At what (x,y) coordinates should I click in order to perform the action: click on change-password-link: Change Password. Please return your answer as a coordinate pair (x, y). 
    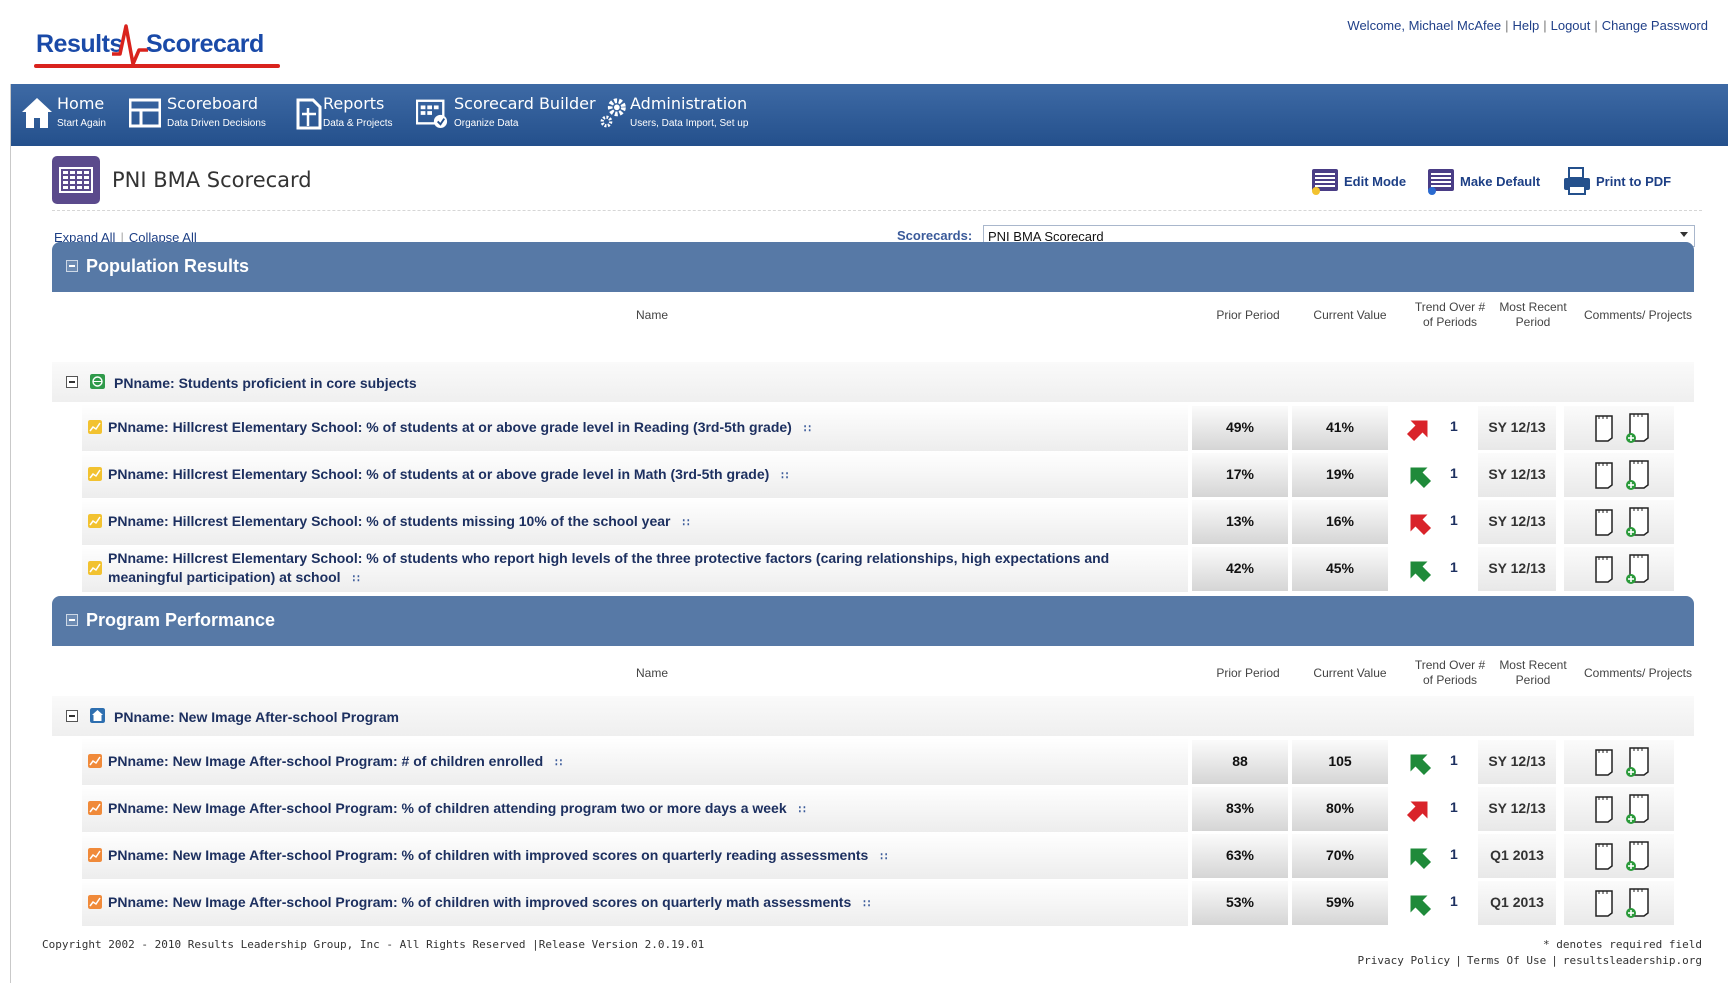
    Looking at the image, I should click on (1655, 25).